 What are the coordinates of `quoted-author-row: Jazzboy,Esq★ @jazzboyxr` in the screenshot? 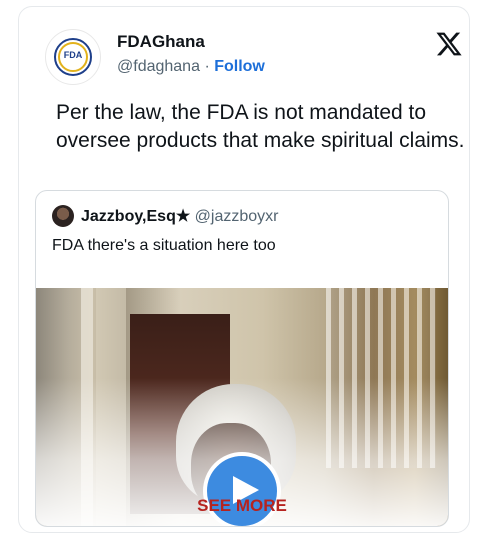 It's located at (179, 216).